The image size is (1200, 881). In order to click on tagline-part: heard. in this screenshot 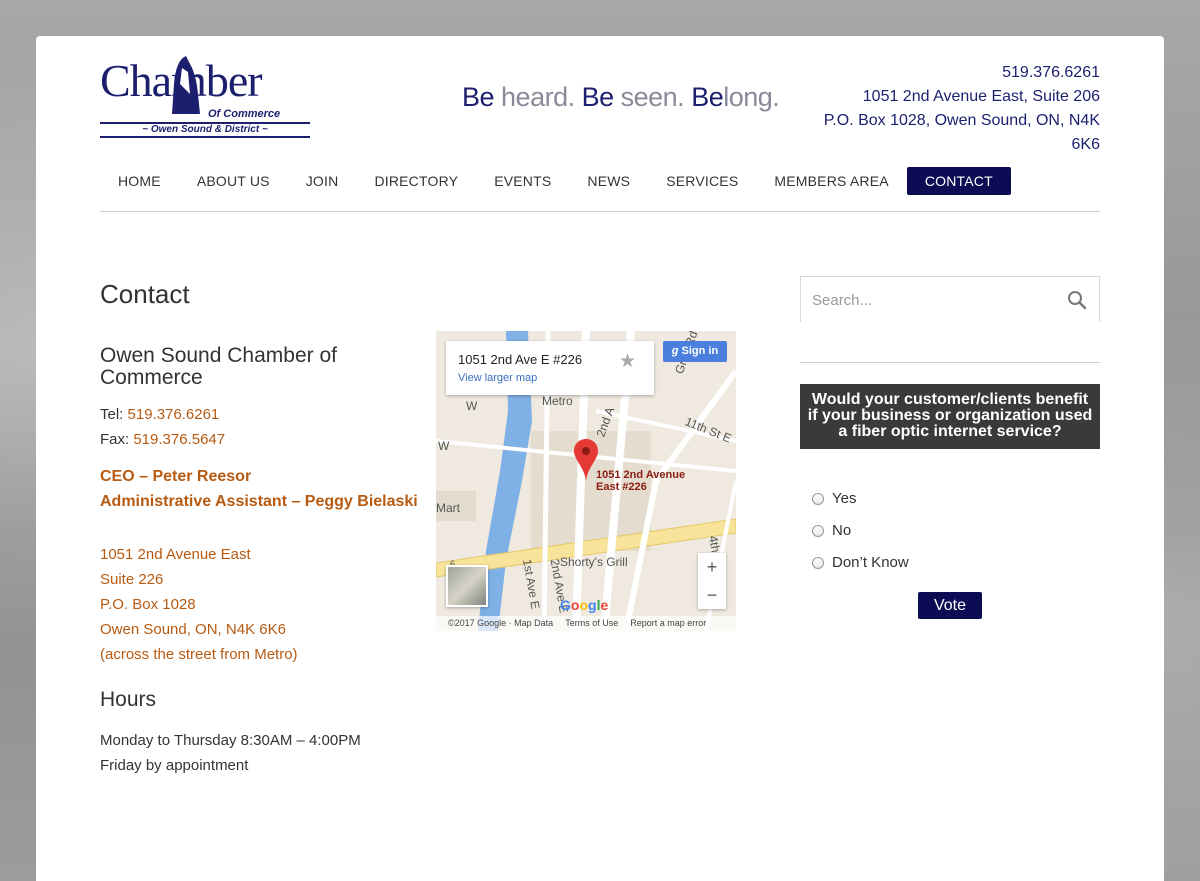, I will do `click(538, 97)`.